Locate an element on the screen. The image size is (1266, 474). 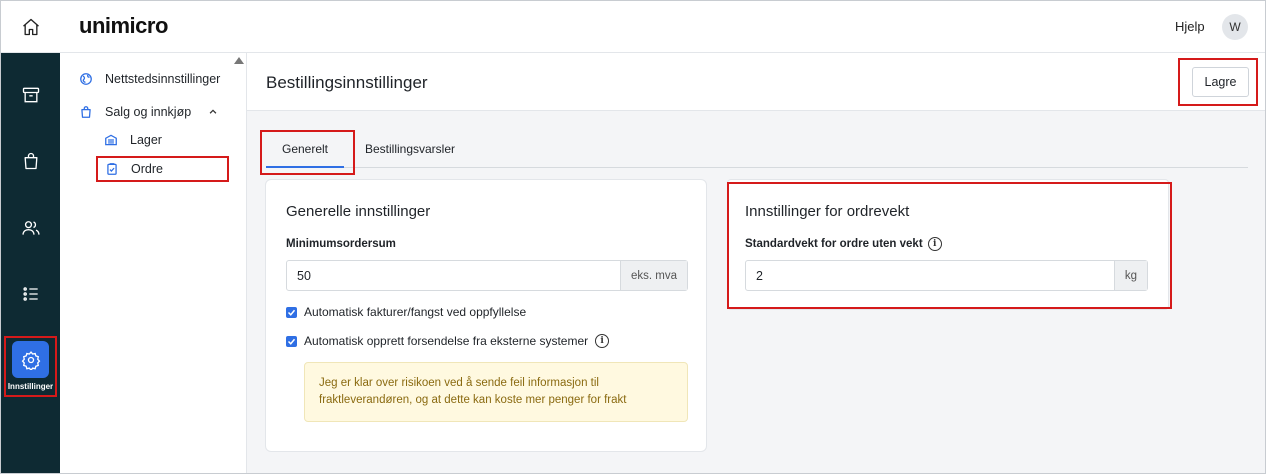
sidenav-item-nettsted: Nettstedsinnstillinger is located at coordinates (149, 79).